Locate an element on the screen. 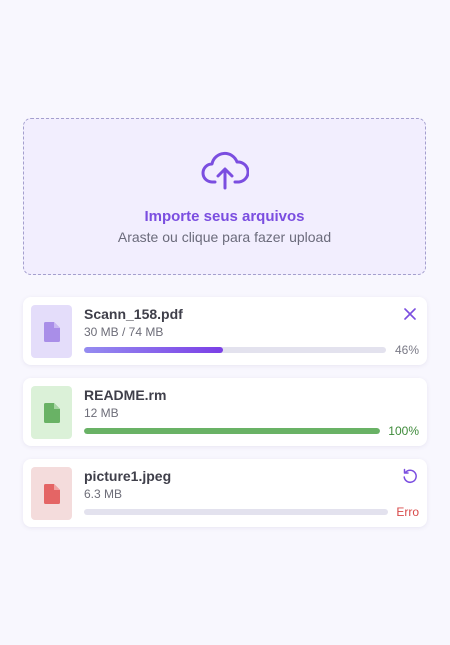 Image resolution: width=450 pixels, height=645 pixels. upload-title: Importe seus arquivos is located at coordinates (224, 216).